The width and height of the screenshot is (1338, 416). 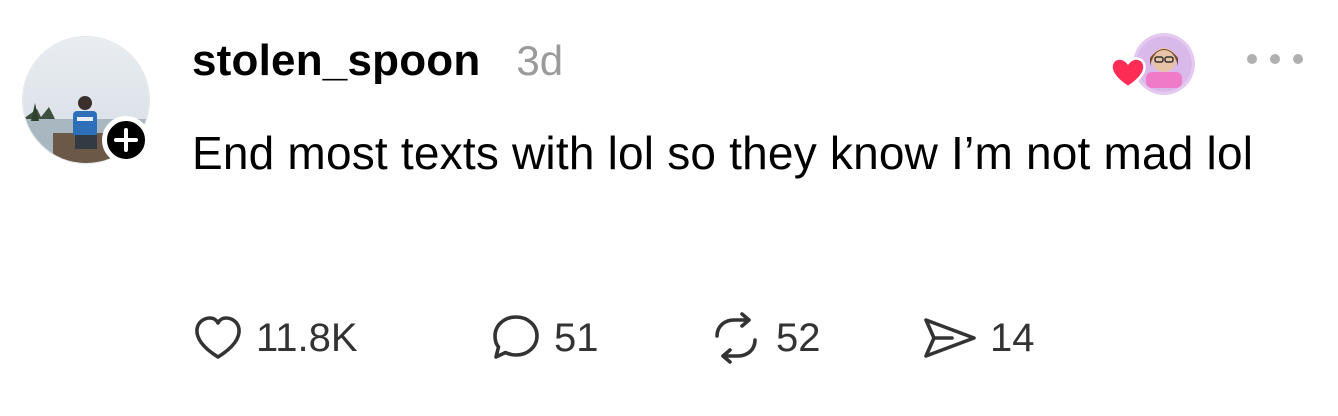 I want to click on ellipsis-icon, so click(x=1275, y=59).